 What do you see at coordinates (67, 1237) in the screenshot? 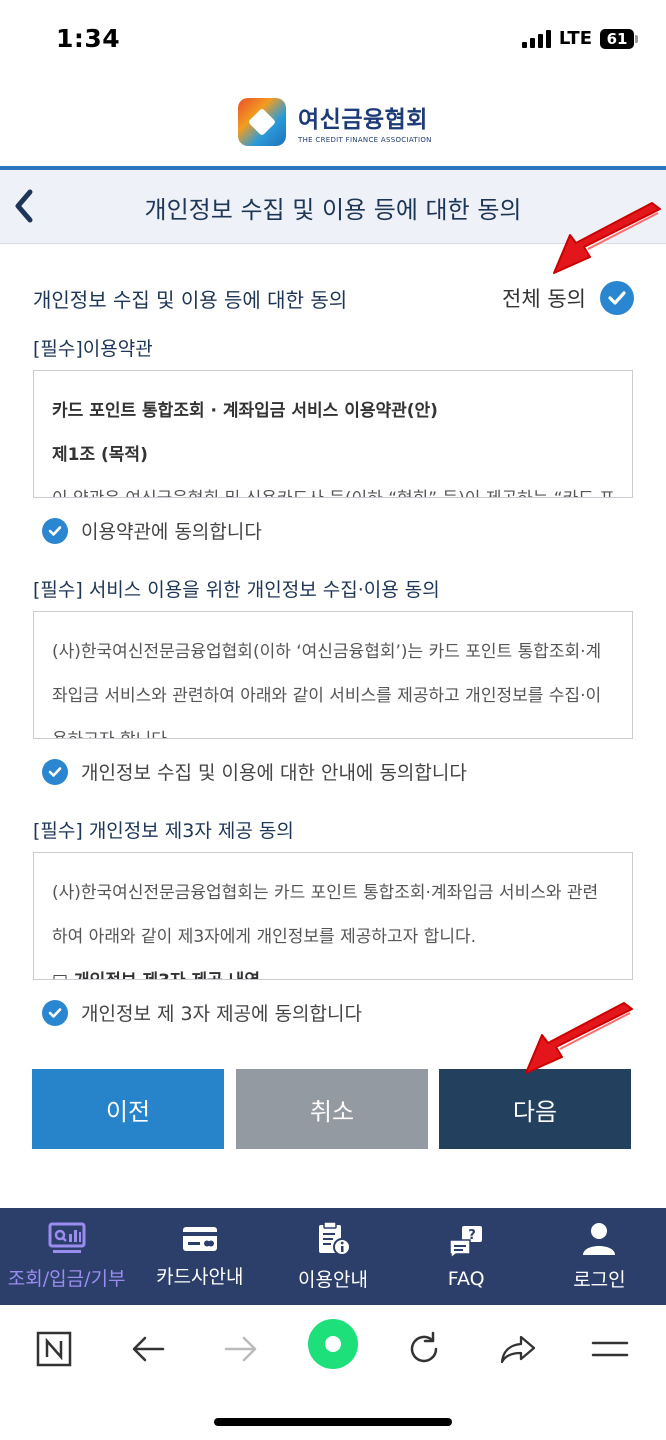
I see `monitor-chart-icon` at bounding box center [67, 1237].